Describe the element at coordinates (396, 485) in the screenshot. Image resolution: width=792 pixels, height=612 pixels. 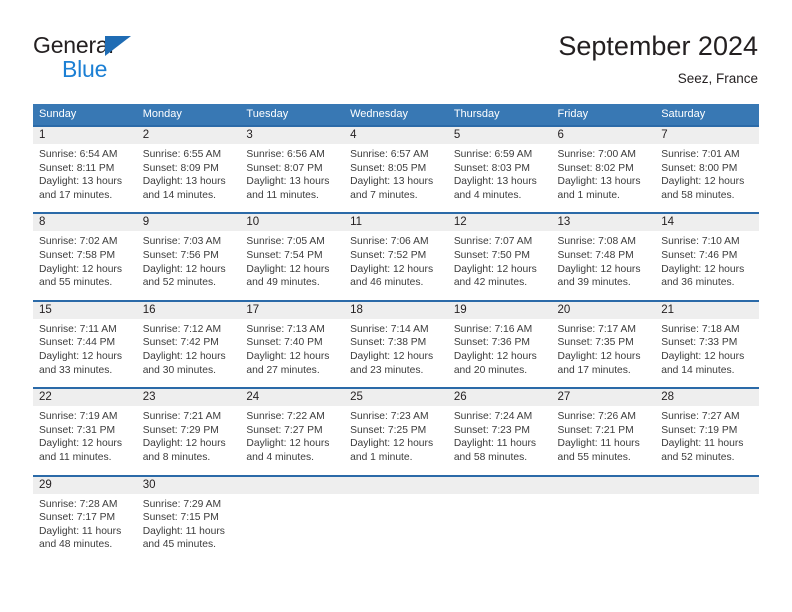
I see `day-number` at that location.